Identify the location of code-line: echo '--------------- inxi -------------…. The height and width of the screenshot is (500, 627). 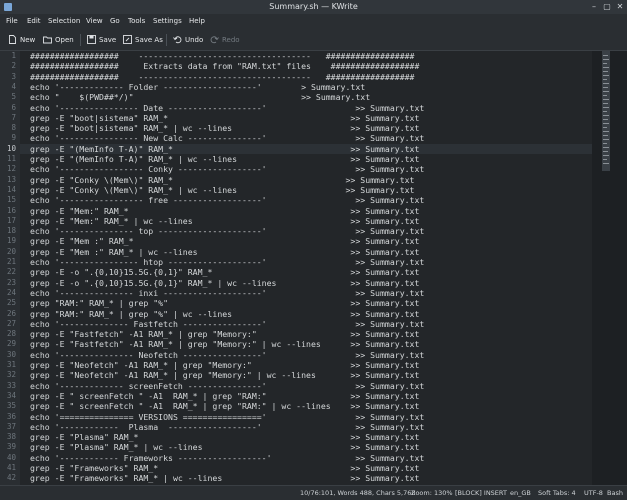
(227, 293).